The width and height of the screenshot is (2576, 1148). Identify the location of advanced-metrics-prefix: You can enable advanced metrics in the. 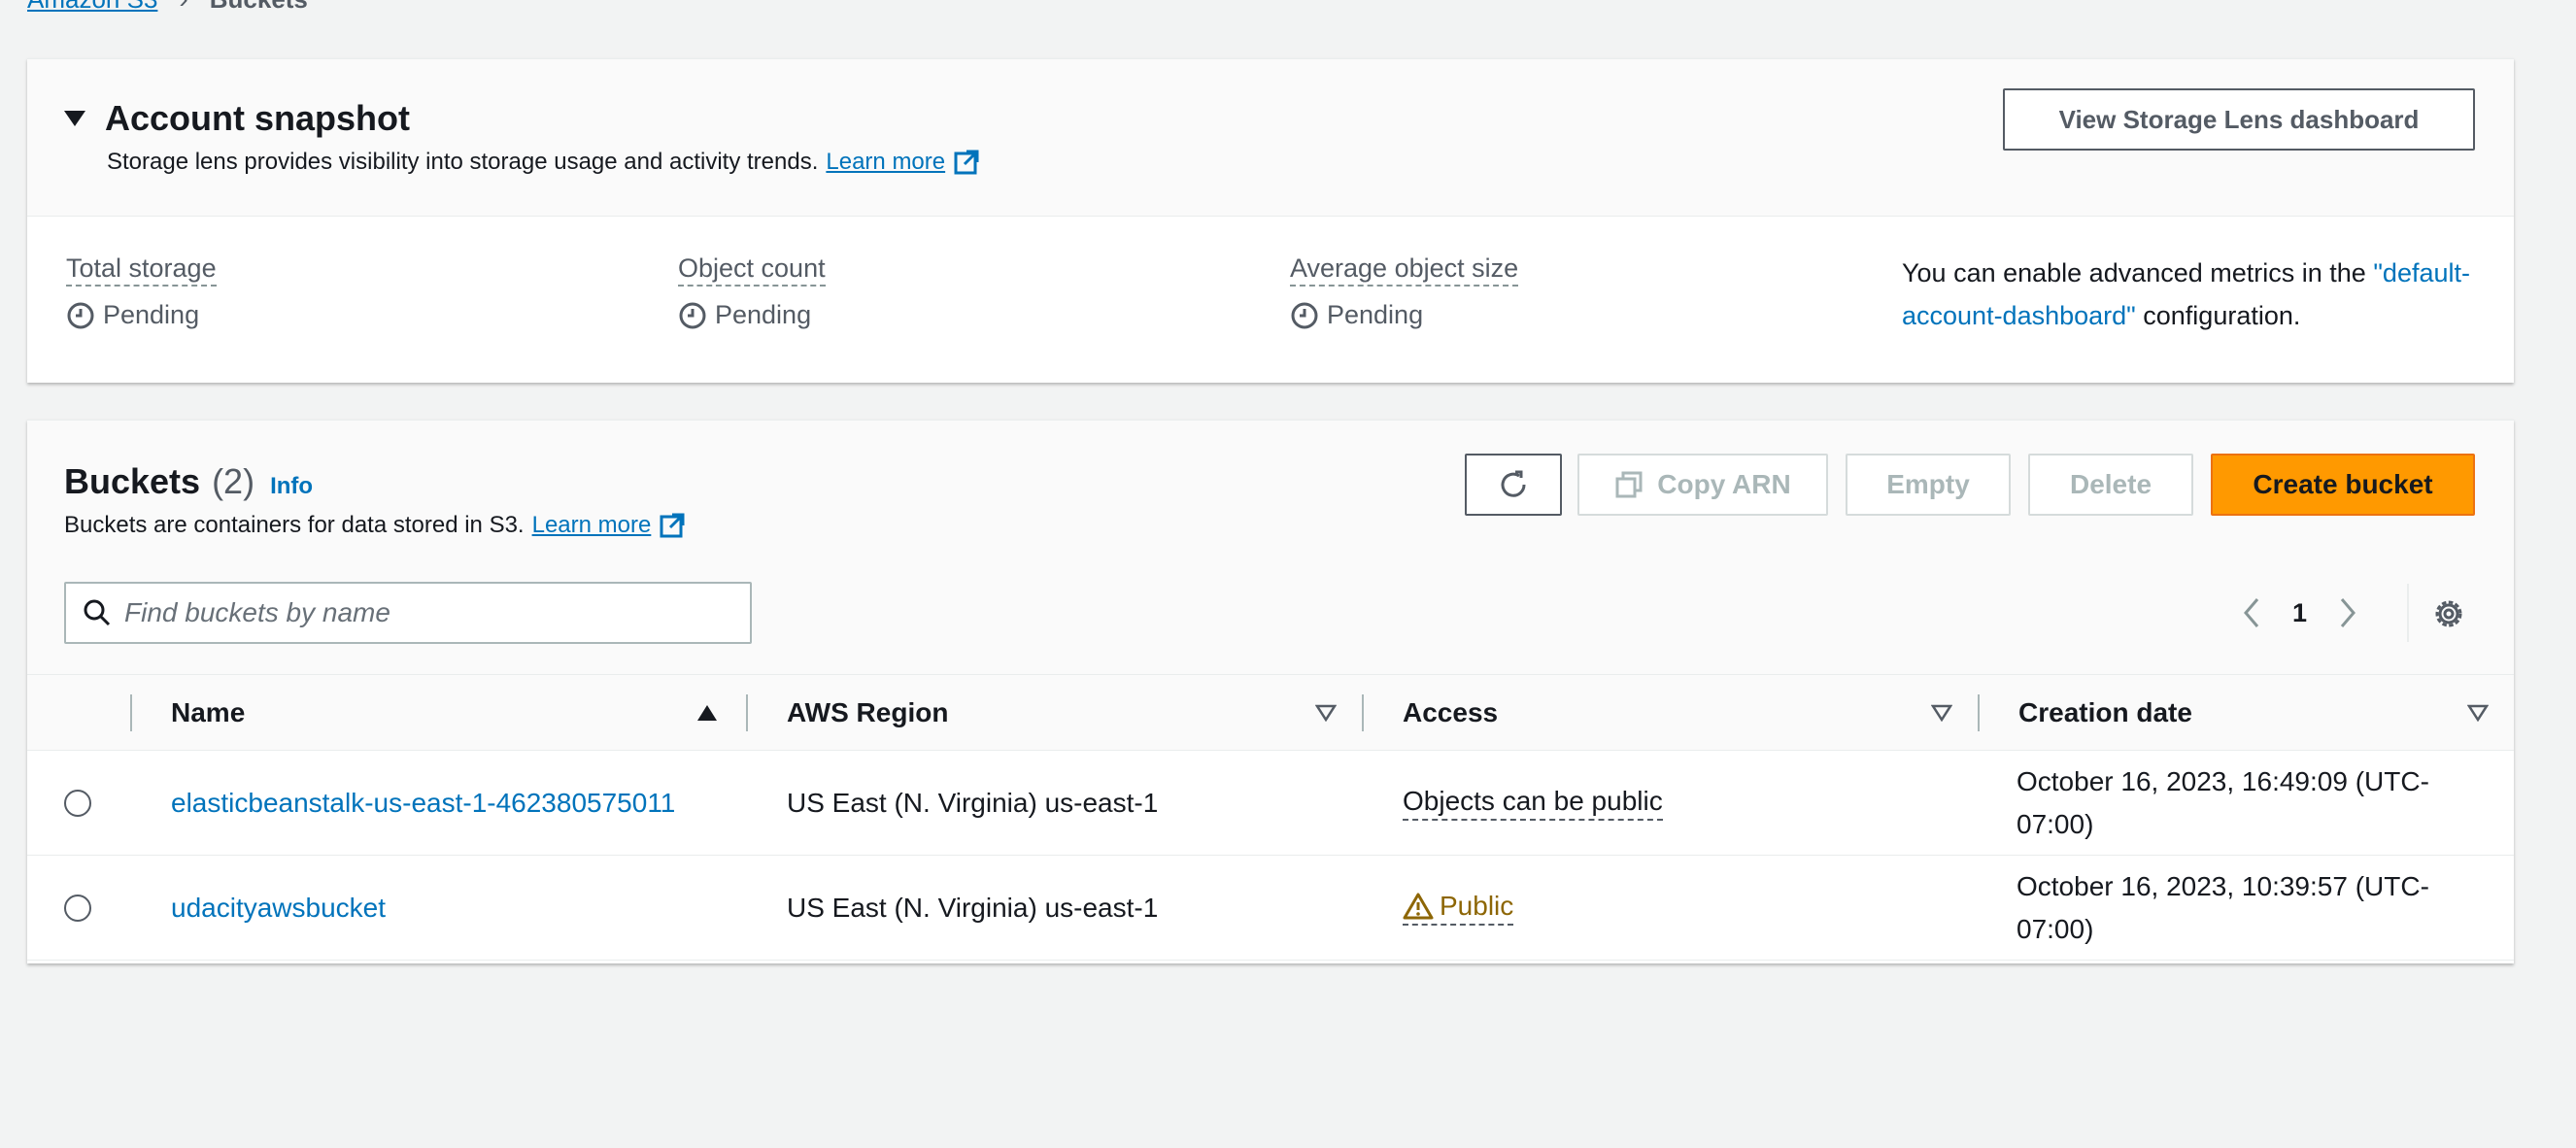
(2134, 272).